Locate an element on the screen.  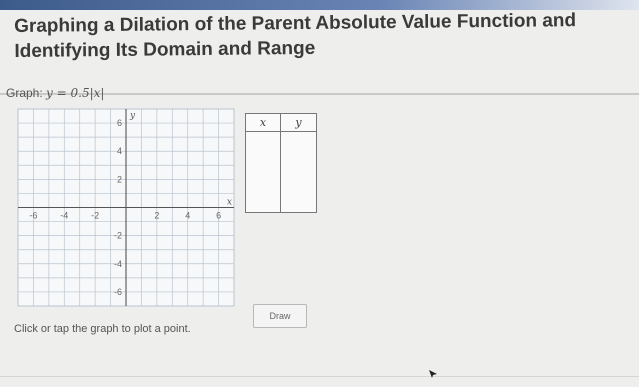
graph-prompt: Graph: y = 0.5|x| is located at coordinates (55, 93).